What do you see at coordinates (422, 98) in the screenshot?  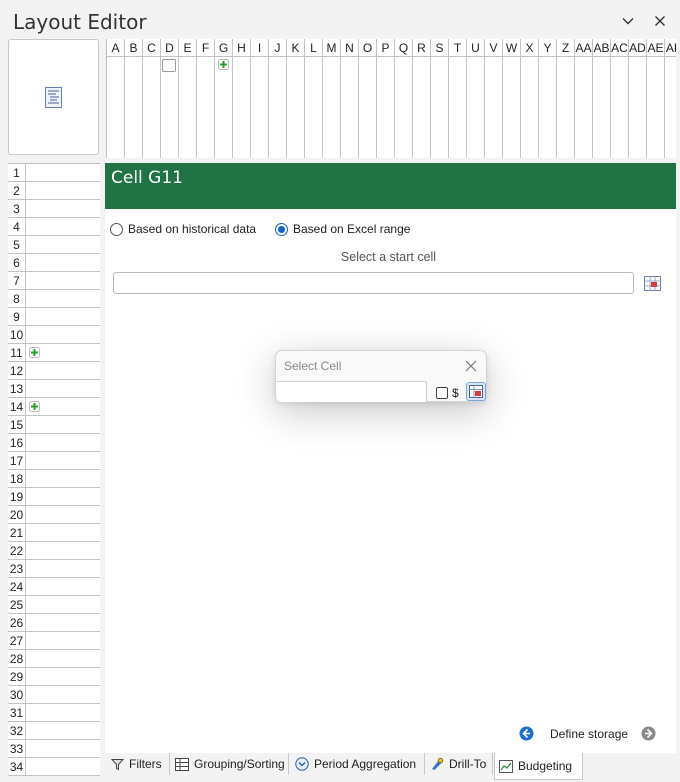 I see `column-r: R` at bounding box center [422, 98].